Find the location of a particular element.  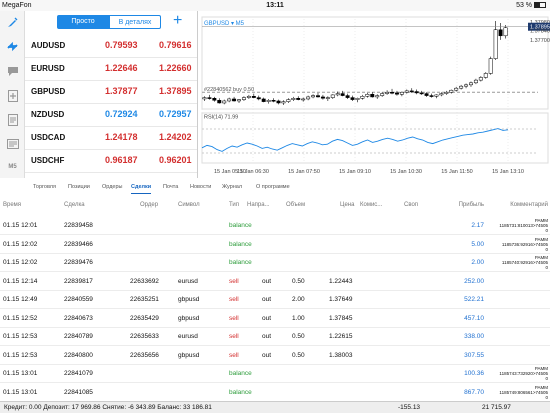

cell-type: sell is located at coordinates (234, 355).